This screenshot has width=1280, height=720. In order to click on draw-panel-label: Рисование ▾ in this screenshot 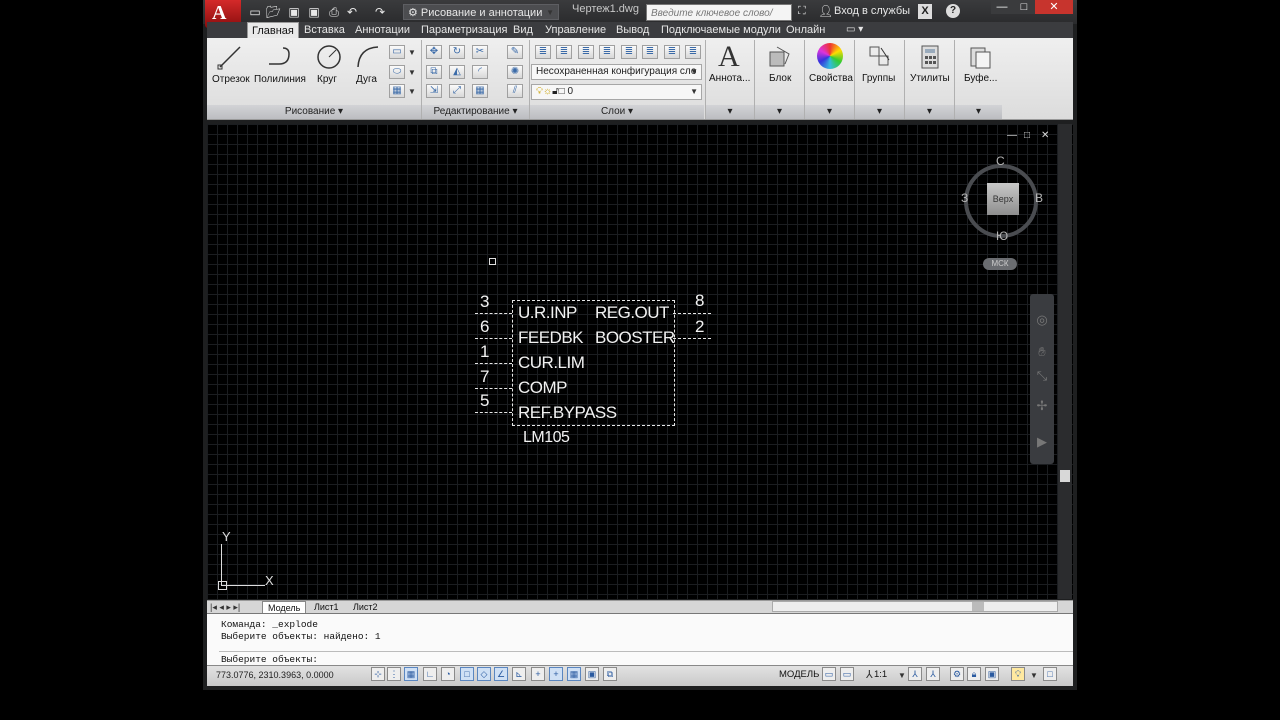, I will do `click(314, 112)`.